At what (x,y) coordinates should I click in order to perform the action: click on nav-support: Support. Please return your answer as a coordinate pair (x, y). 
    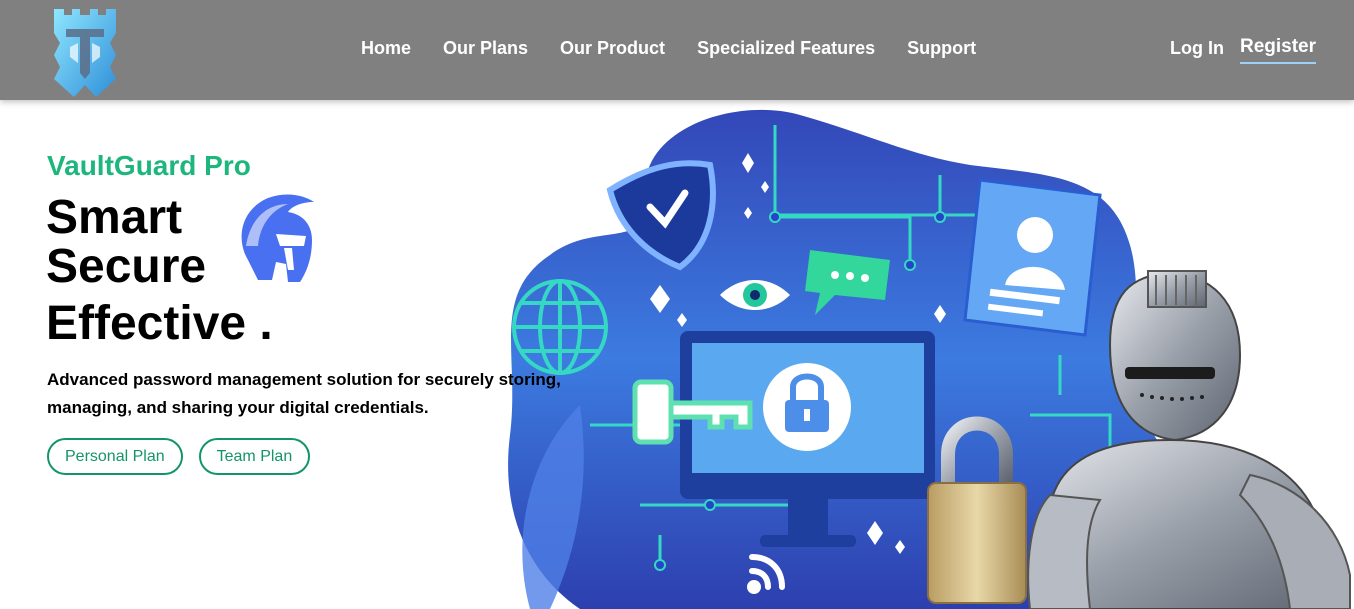
    Looking at the image, I should click on (941, 48).